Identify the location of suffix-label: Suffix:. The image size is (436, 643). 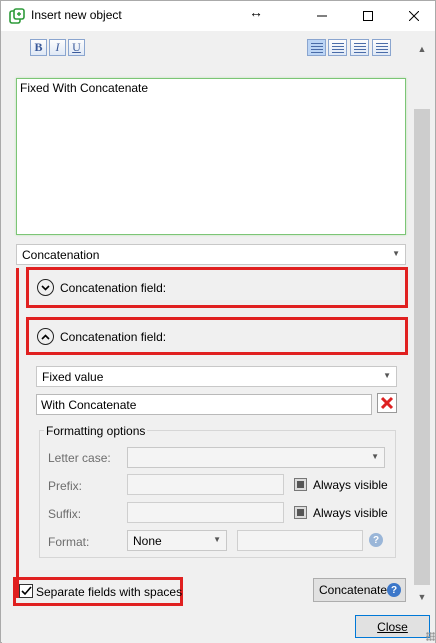
(65, 514).